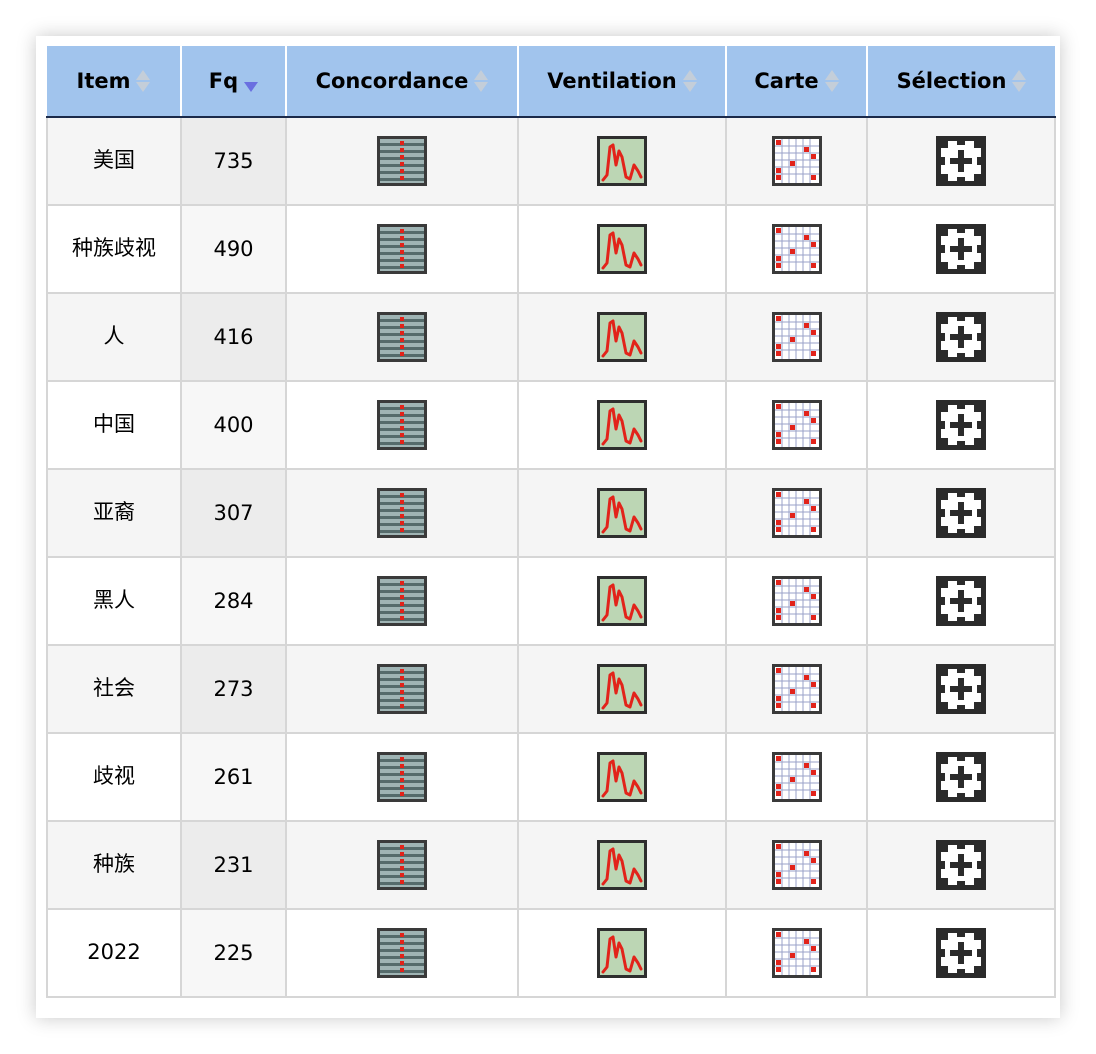 The height and width of the screenshot is (1054, 1096). What do you see at coordinates (551, 337) in the screenshot?
I see `table-row: 人 416` at bounding box center [551, 337].